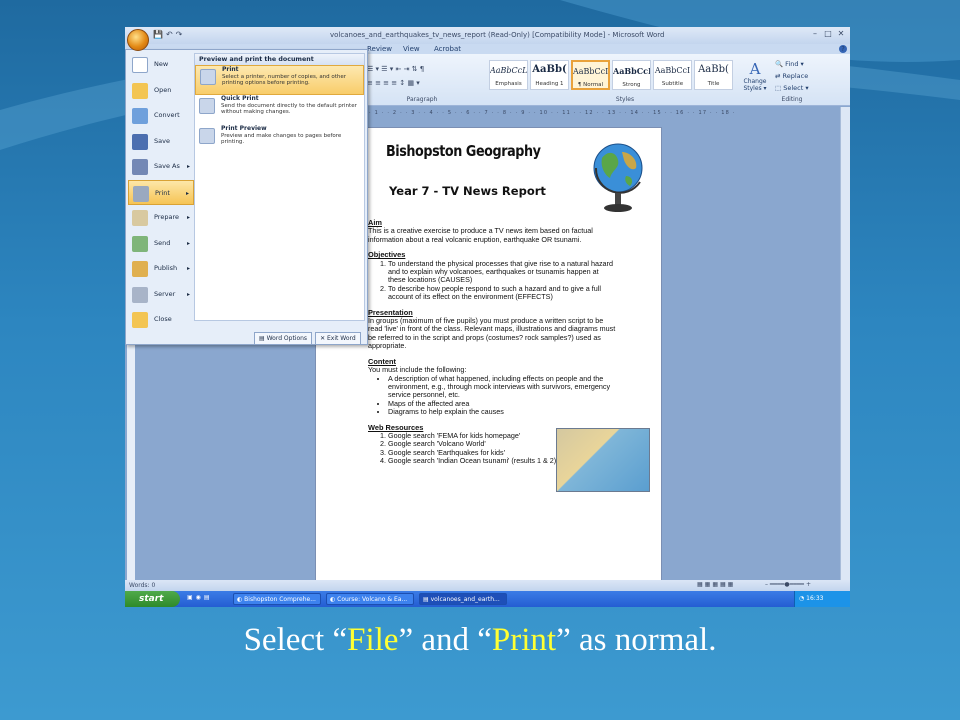  I want to click on quick-access-toolbar: 💾↶↷, so click(169, 34).